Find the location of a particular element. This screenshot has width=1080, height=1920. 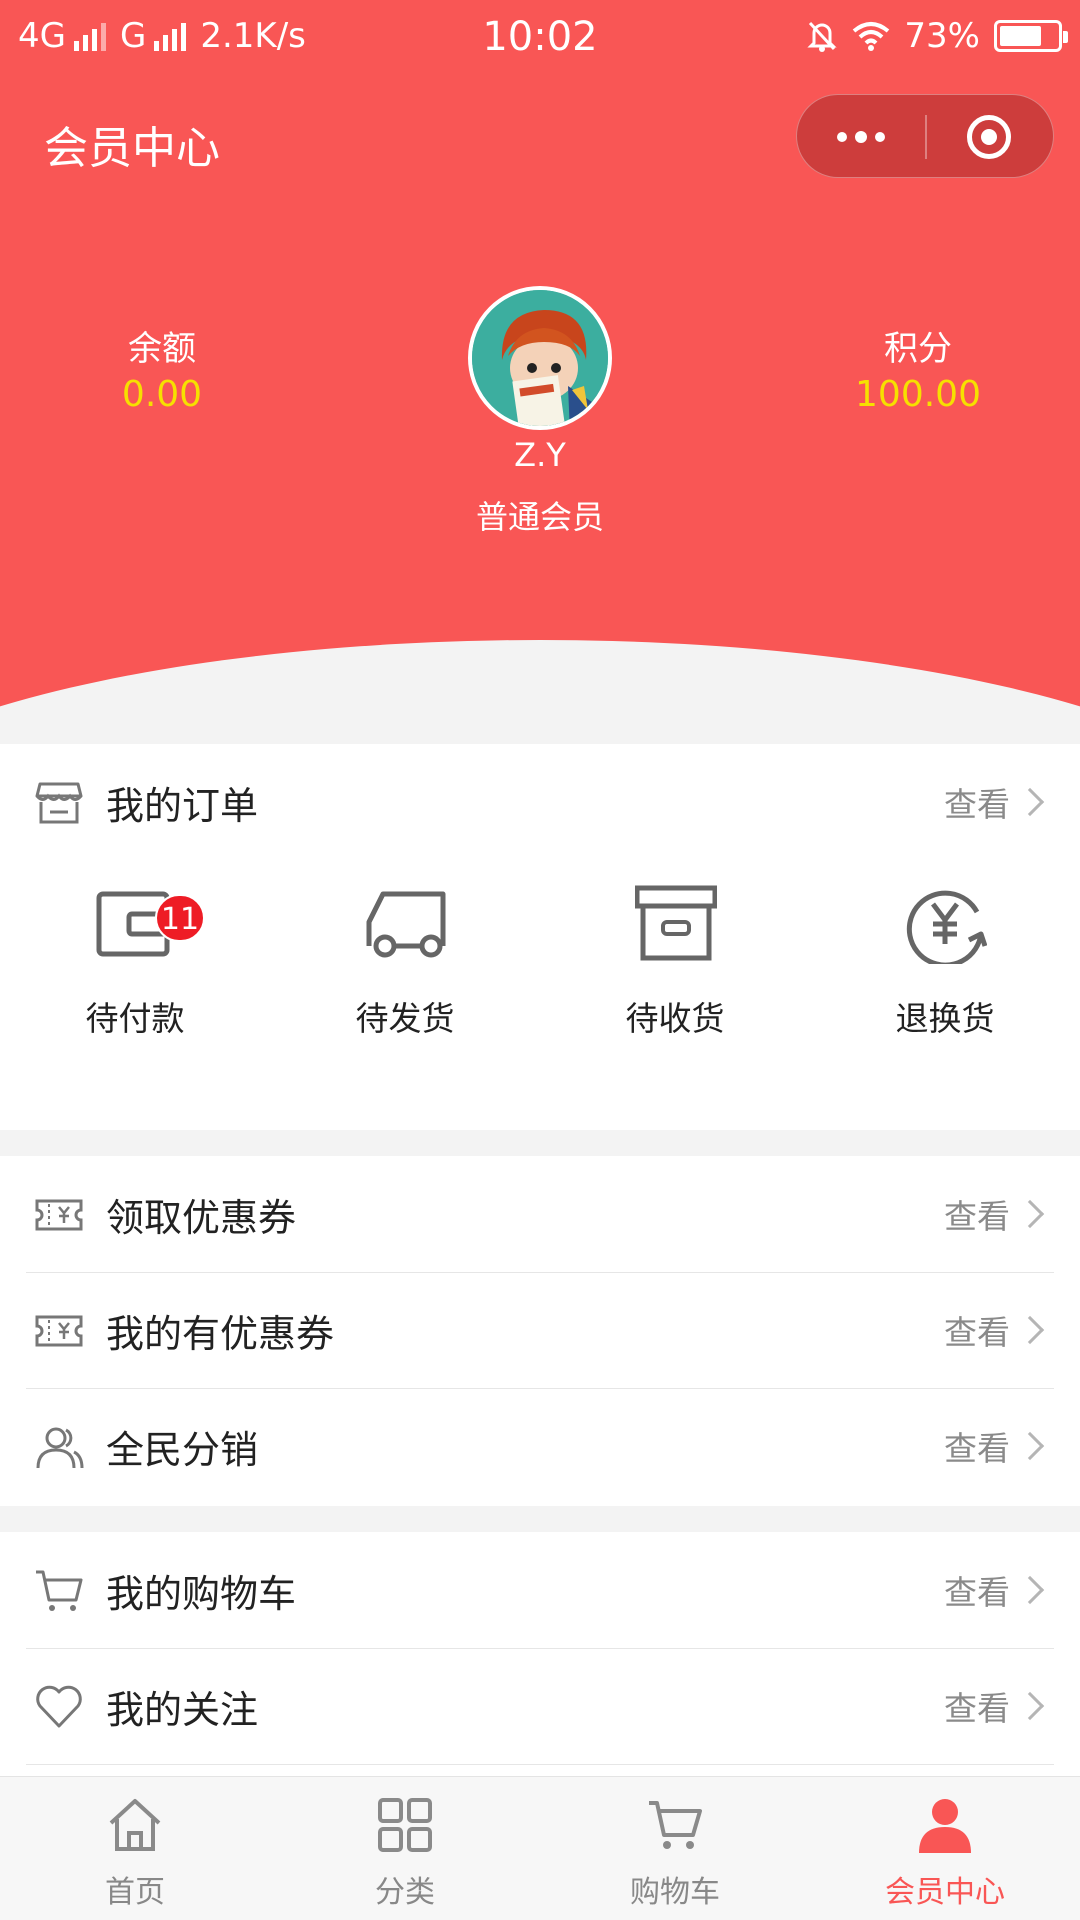

heart-icon is located at coordinates (59, 1706).